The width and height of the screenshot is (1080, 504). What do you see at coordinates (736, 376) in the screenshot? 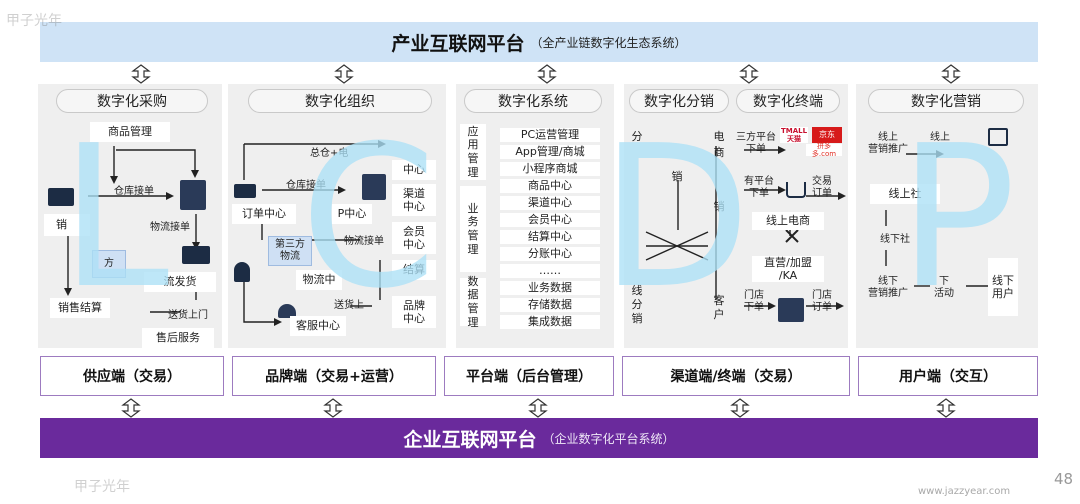
I see `endpoint-channel: 渠道端/终端（交易）` at bounding box center [736, 376].